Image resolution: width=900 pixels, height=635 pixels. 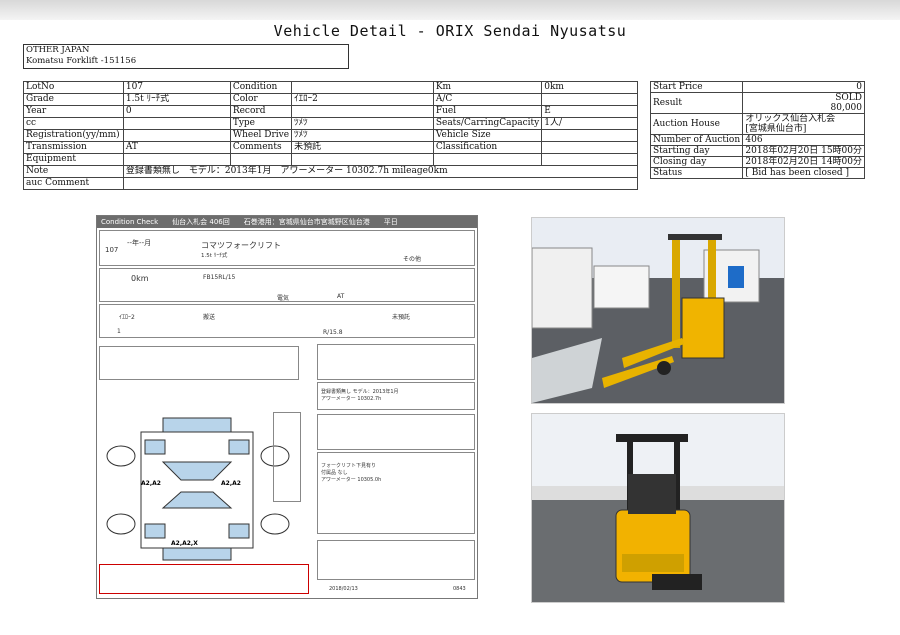 I want to click on spec-label: Wheel Drive, so click(x=261, y=135).